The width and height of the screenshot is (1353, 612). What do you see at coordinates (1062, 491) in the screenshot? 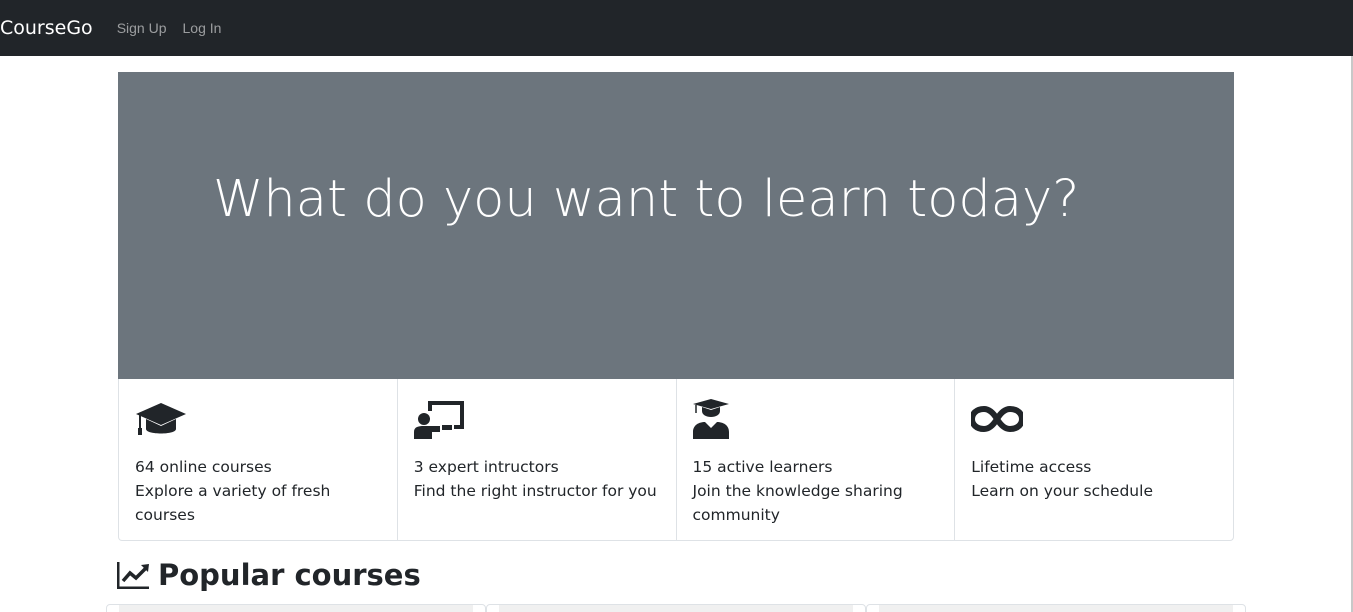
I see `feature-description: Learn on your schedule` at bounding box center [1062, 491].